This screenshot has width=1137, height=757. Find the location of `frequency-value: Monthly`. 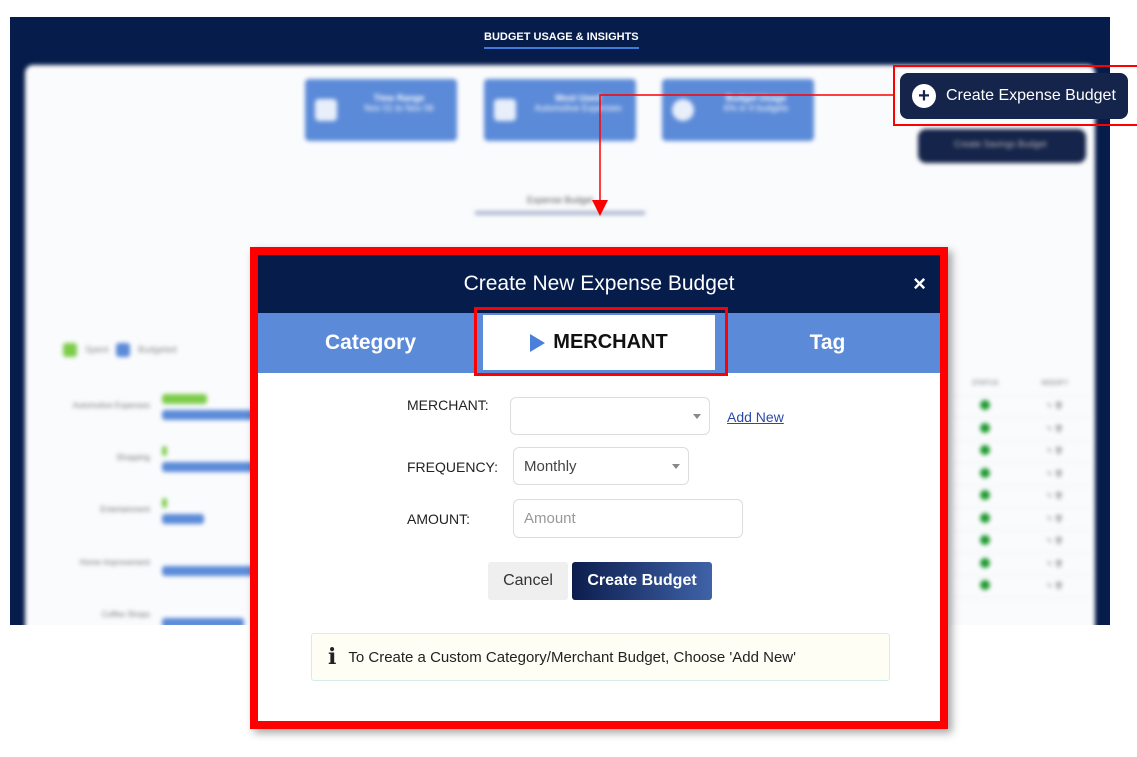

frequency-value: Monthly is located at coordinates (550, 466).